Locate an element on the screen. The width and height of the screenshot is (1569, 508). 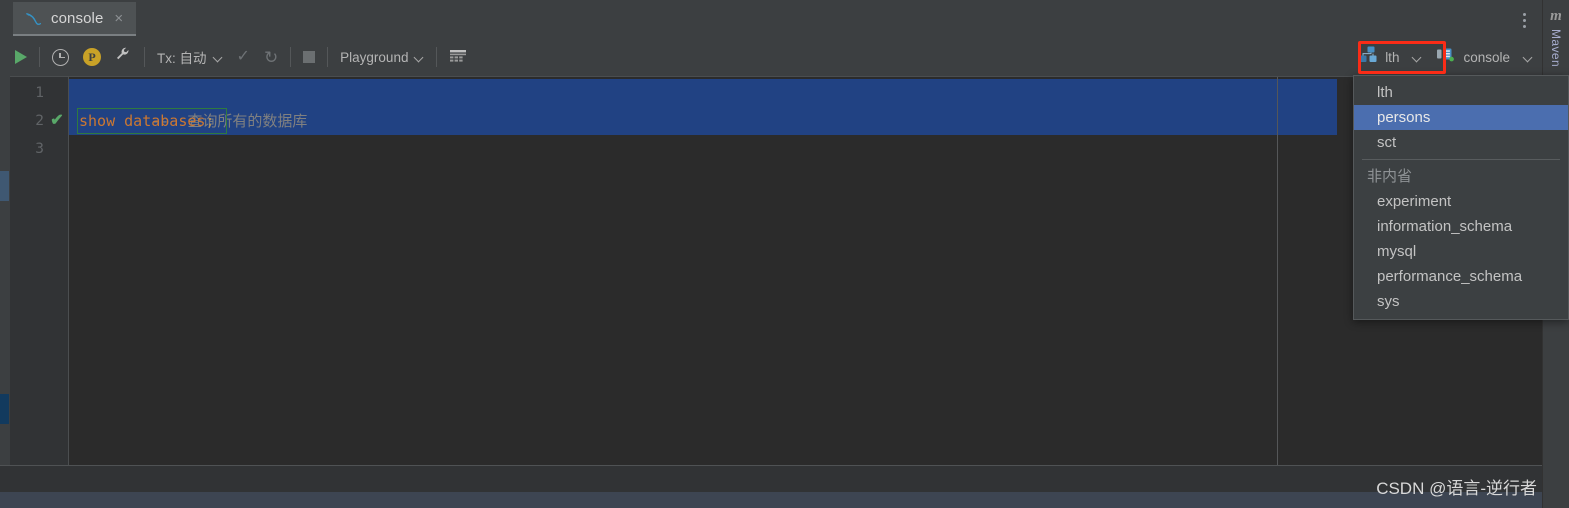
run-icon is located at coordinates (21, 57).